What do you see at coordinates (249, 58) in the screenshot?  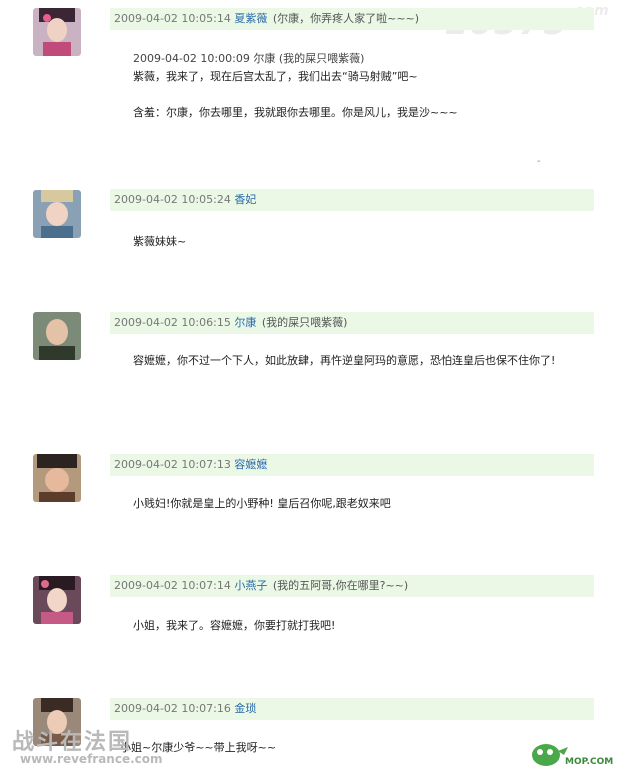 I see `quote-header: 2009-04-02 10:00:09 尔康 (我的屎只喂紫薇)` at bounding box center [249, 58].